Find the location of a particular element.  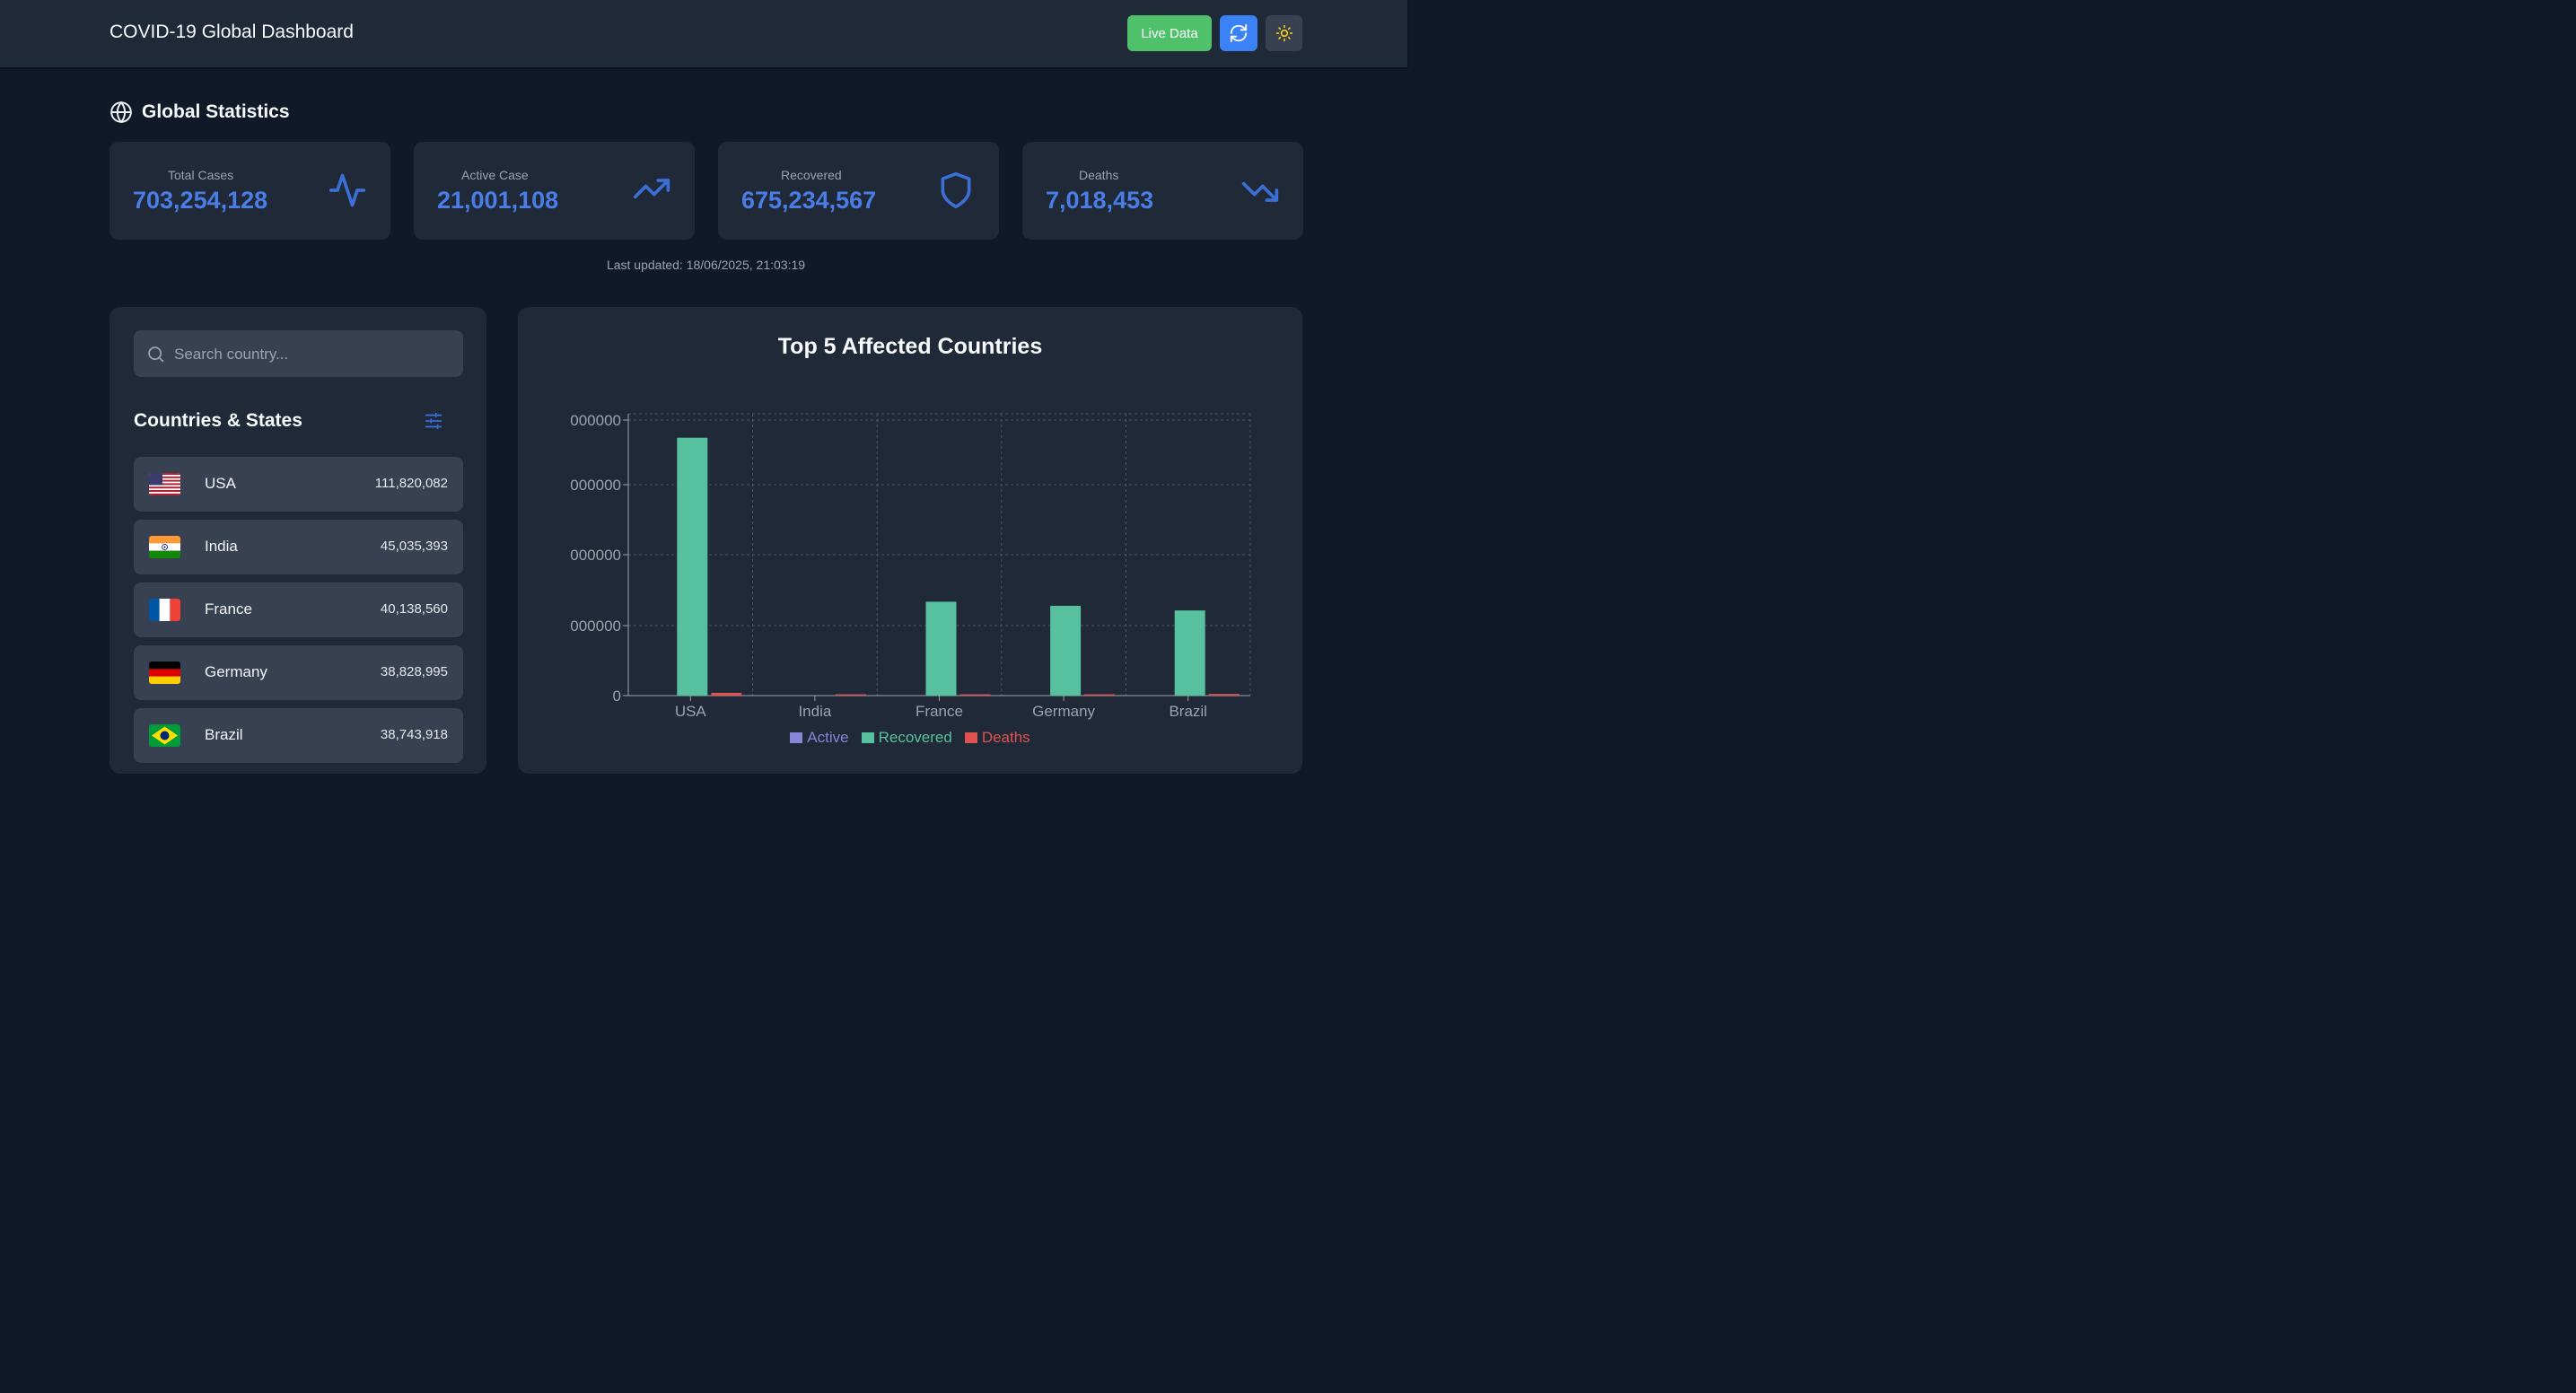

refresh-button is located at coordinates (1238, 33).